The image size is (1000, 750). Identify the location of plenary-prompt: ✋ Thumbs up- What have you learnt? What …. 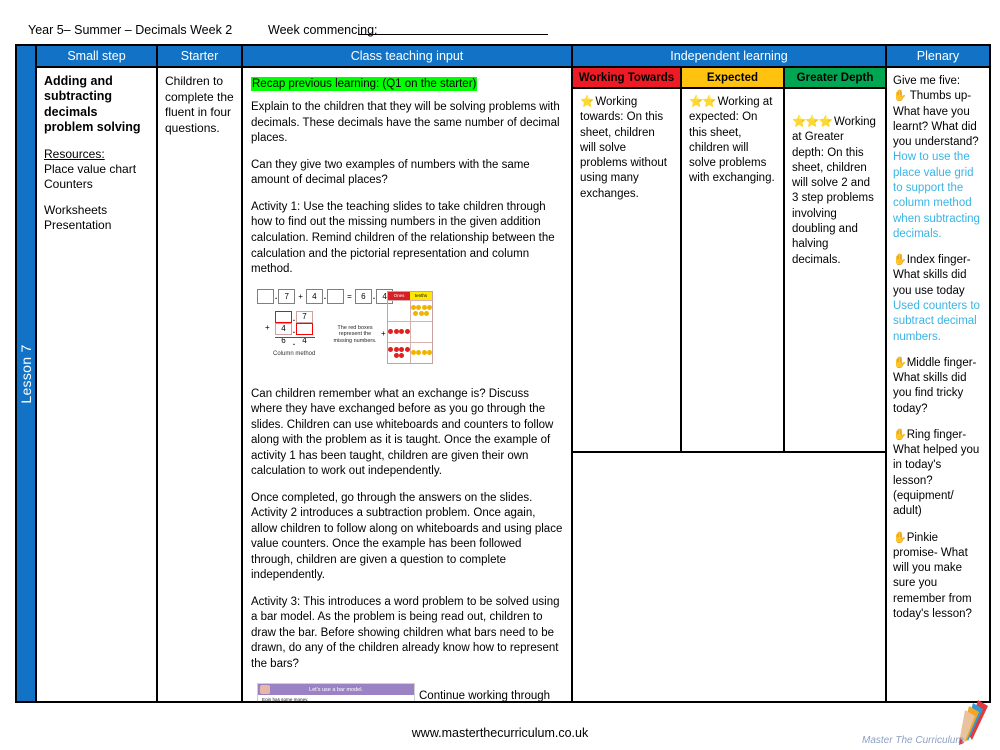
(938, 119).